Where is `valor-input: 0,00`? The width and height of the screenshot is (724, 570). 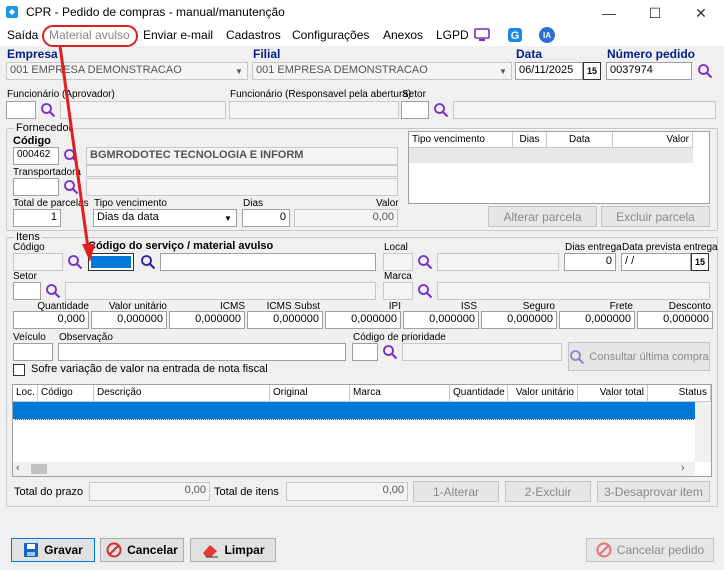 valor-input: 0,00 is located at coordinates (346, 218).